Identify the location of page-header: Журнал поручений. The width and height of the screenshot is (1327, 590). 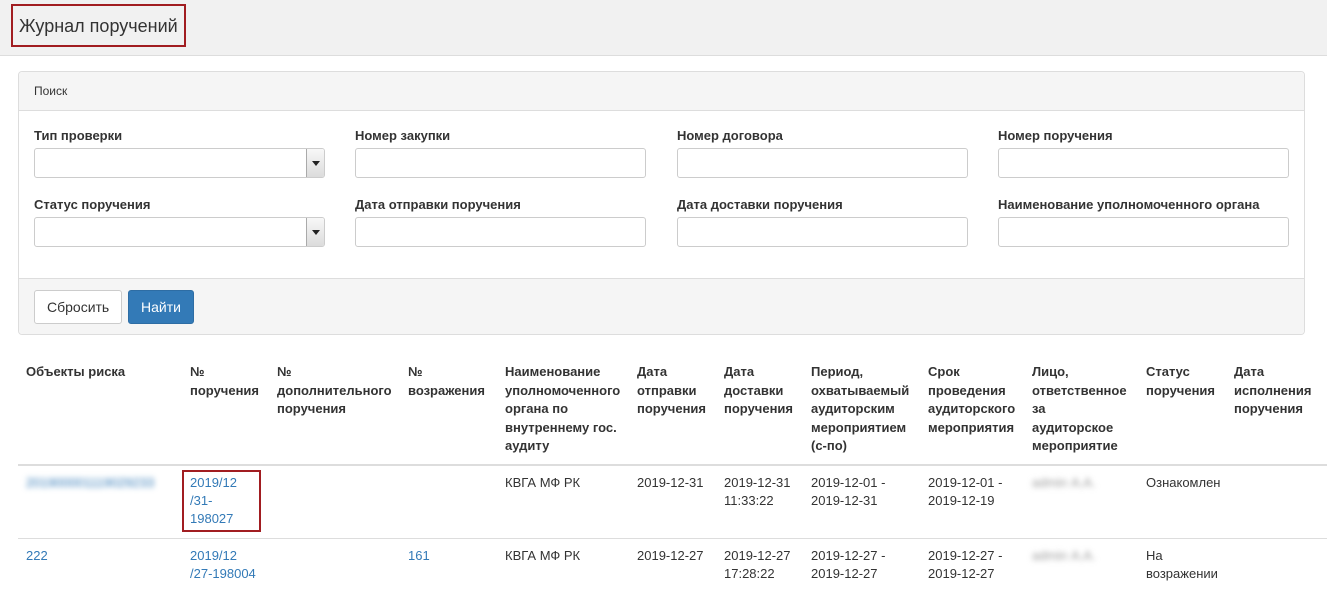
(663, 28).